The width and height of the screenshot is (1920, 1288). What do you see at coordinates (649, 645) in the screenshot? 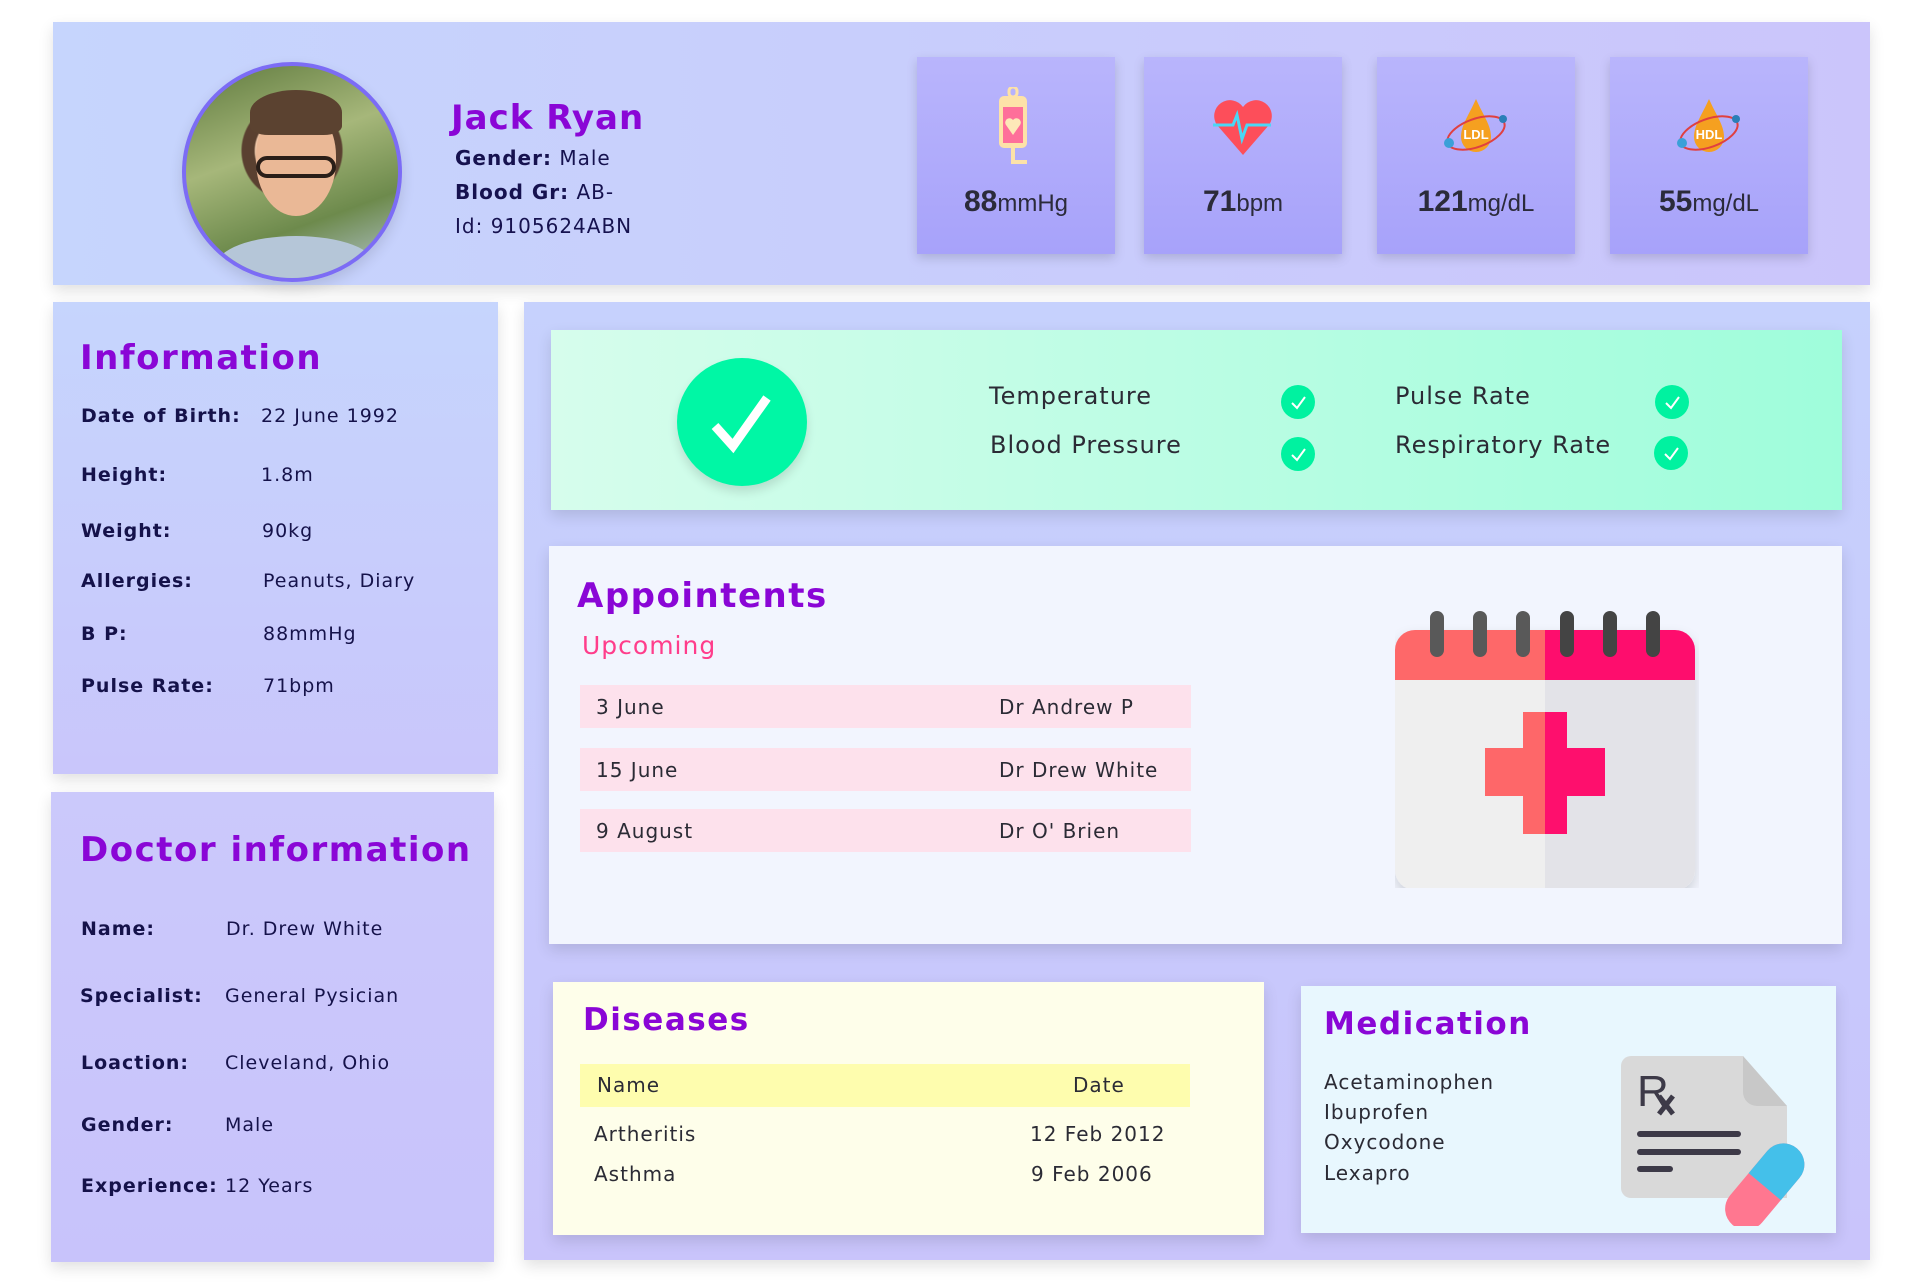
I see `upcoming-label: Upcoming` at bounding box center [649, 645].